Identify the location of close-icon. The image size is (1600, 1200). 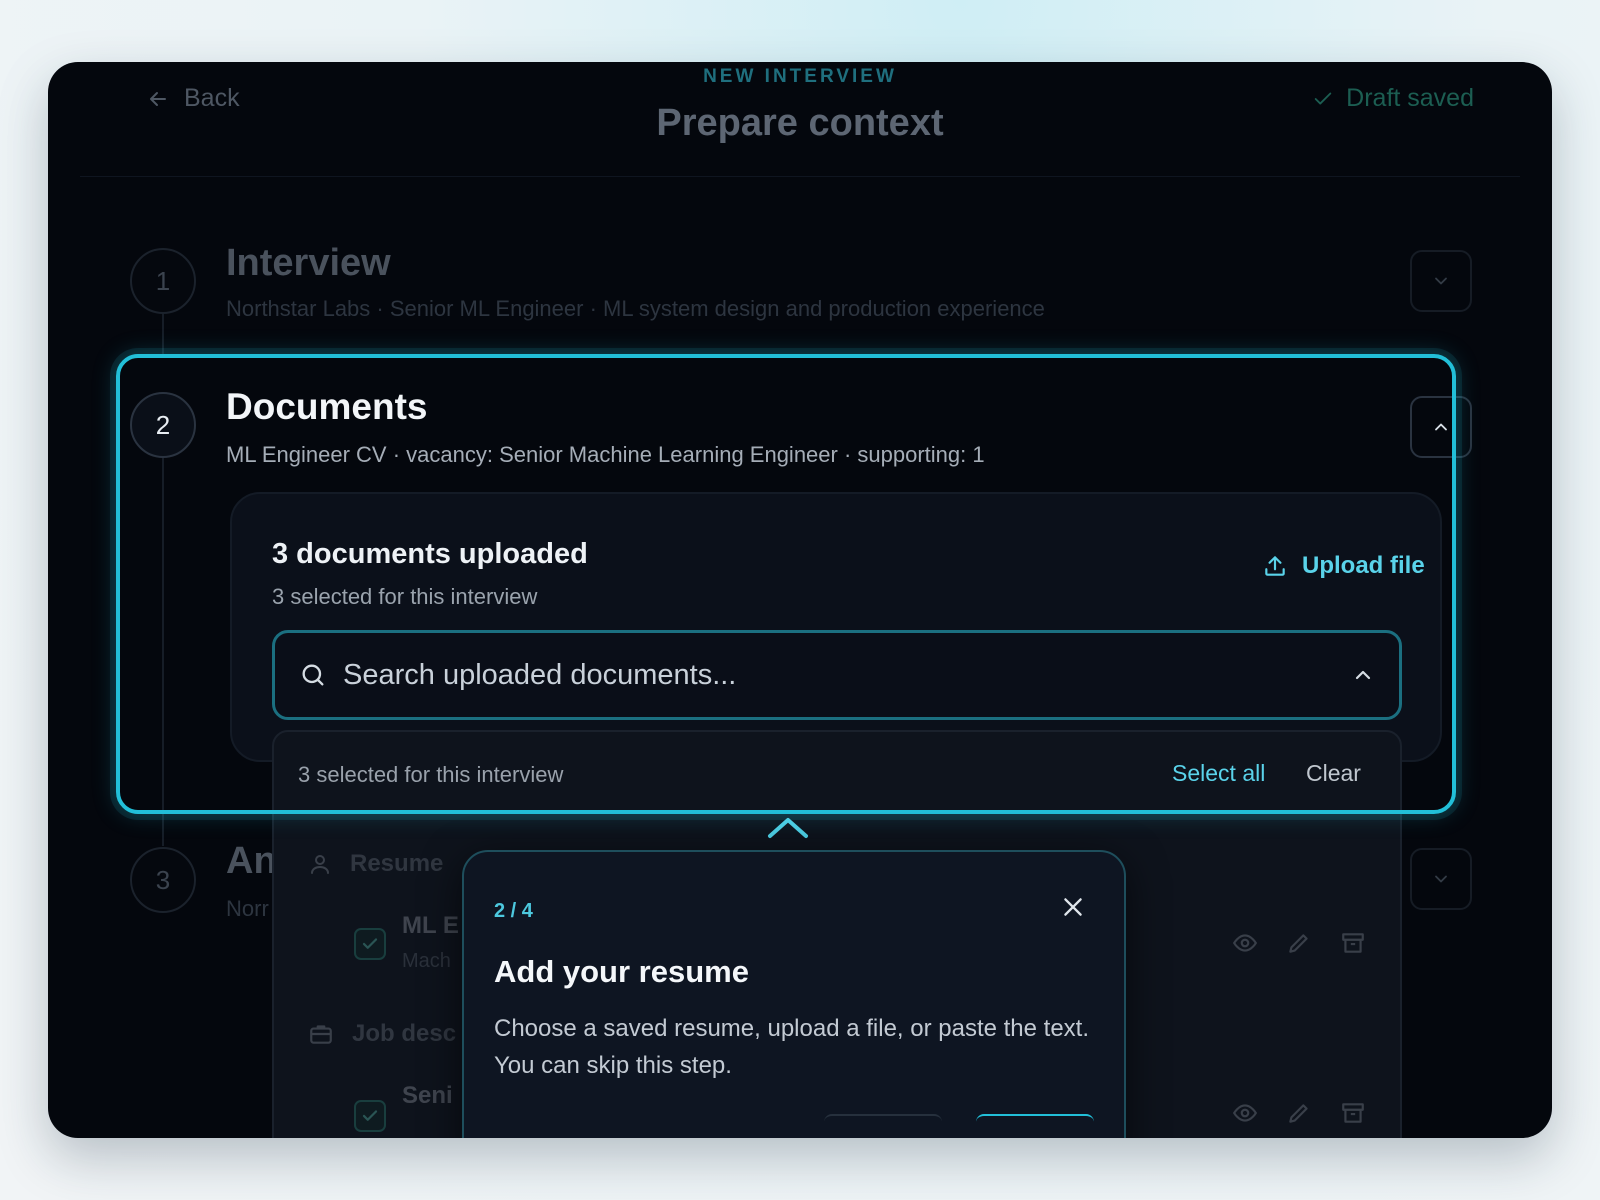
(1073, 907).